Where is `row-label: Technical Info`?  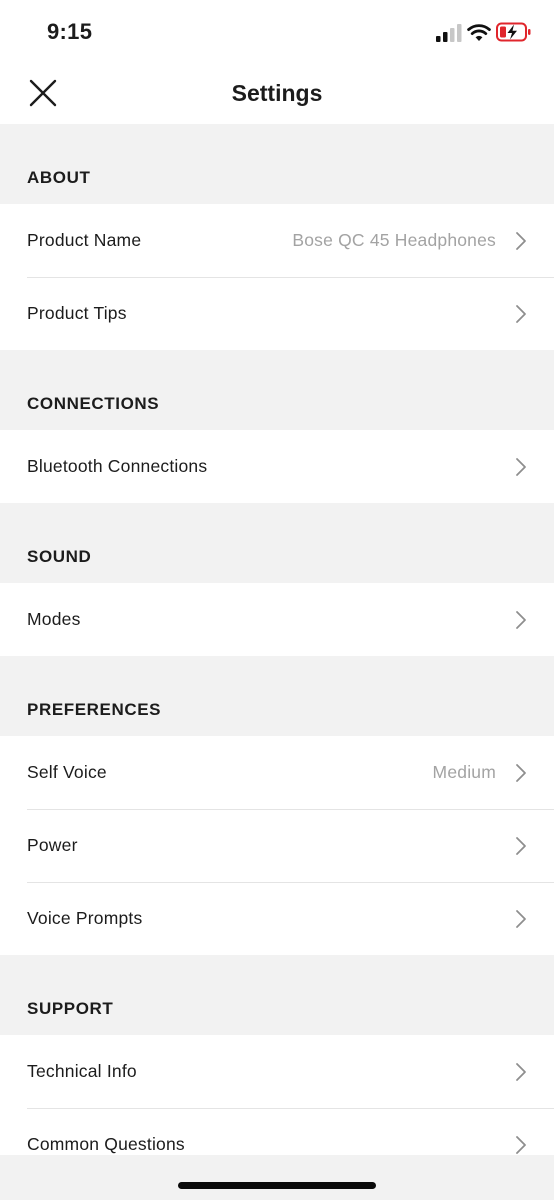 row-label: Technical Info is located at coordinates (82, 1071).